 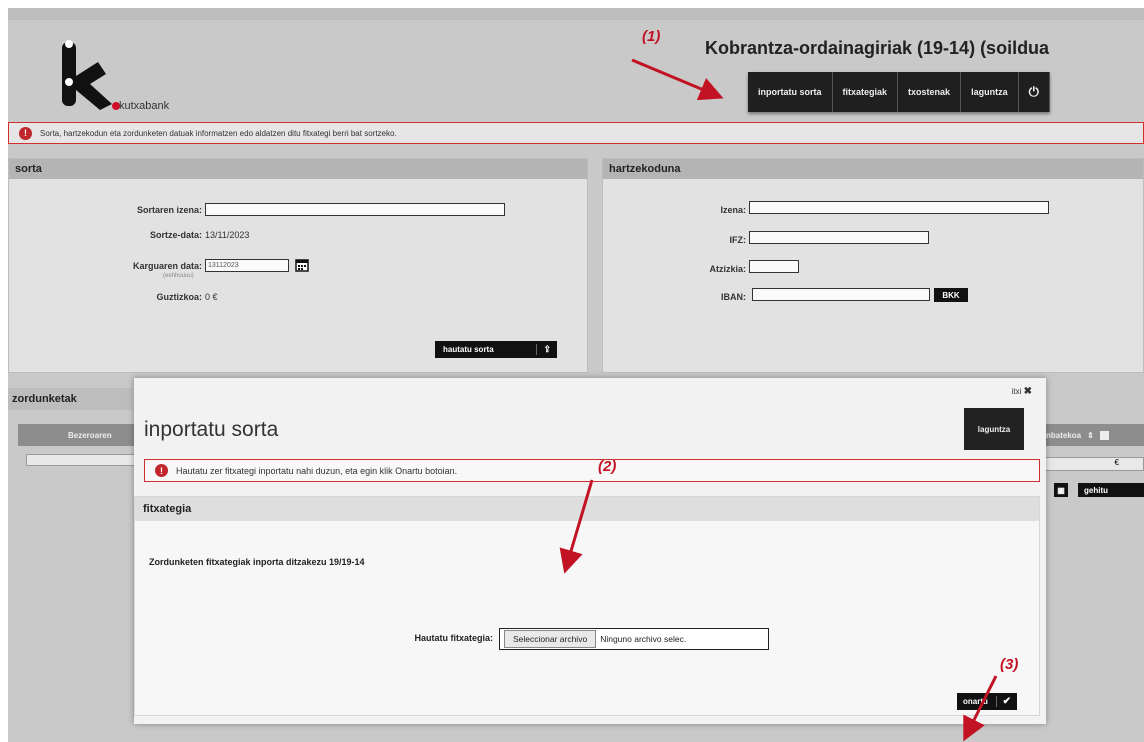 What do you see at coordinates (1009, 664) in the screenshot?
I see `annotation-label-3: (3)` at bounding box center [1009, 664].